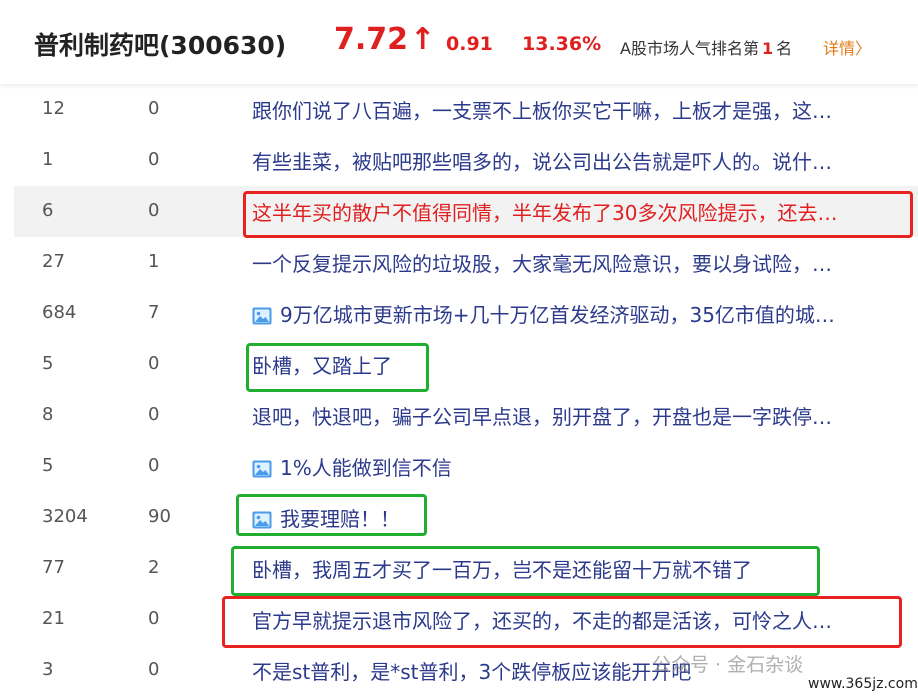 The image size is (918, 697). What do you see at coordinates (53, 567) in the screenshot?
I see `read-count: 77` at bounding box center [53, 567].